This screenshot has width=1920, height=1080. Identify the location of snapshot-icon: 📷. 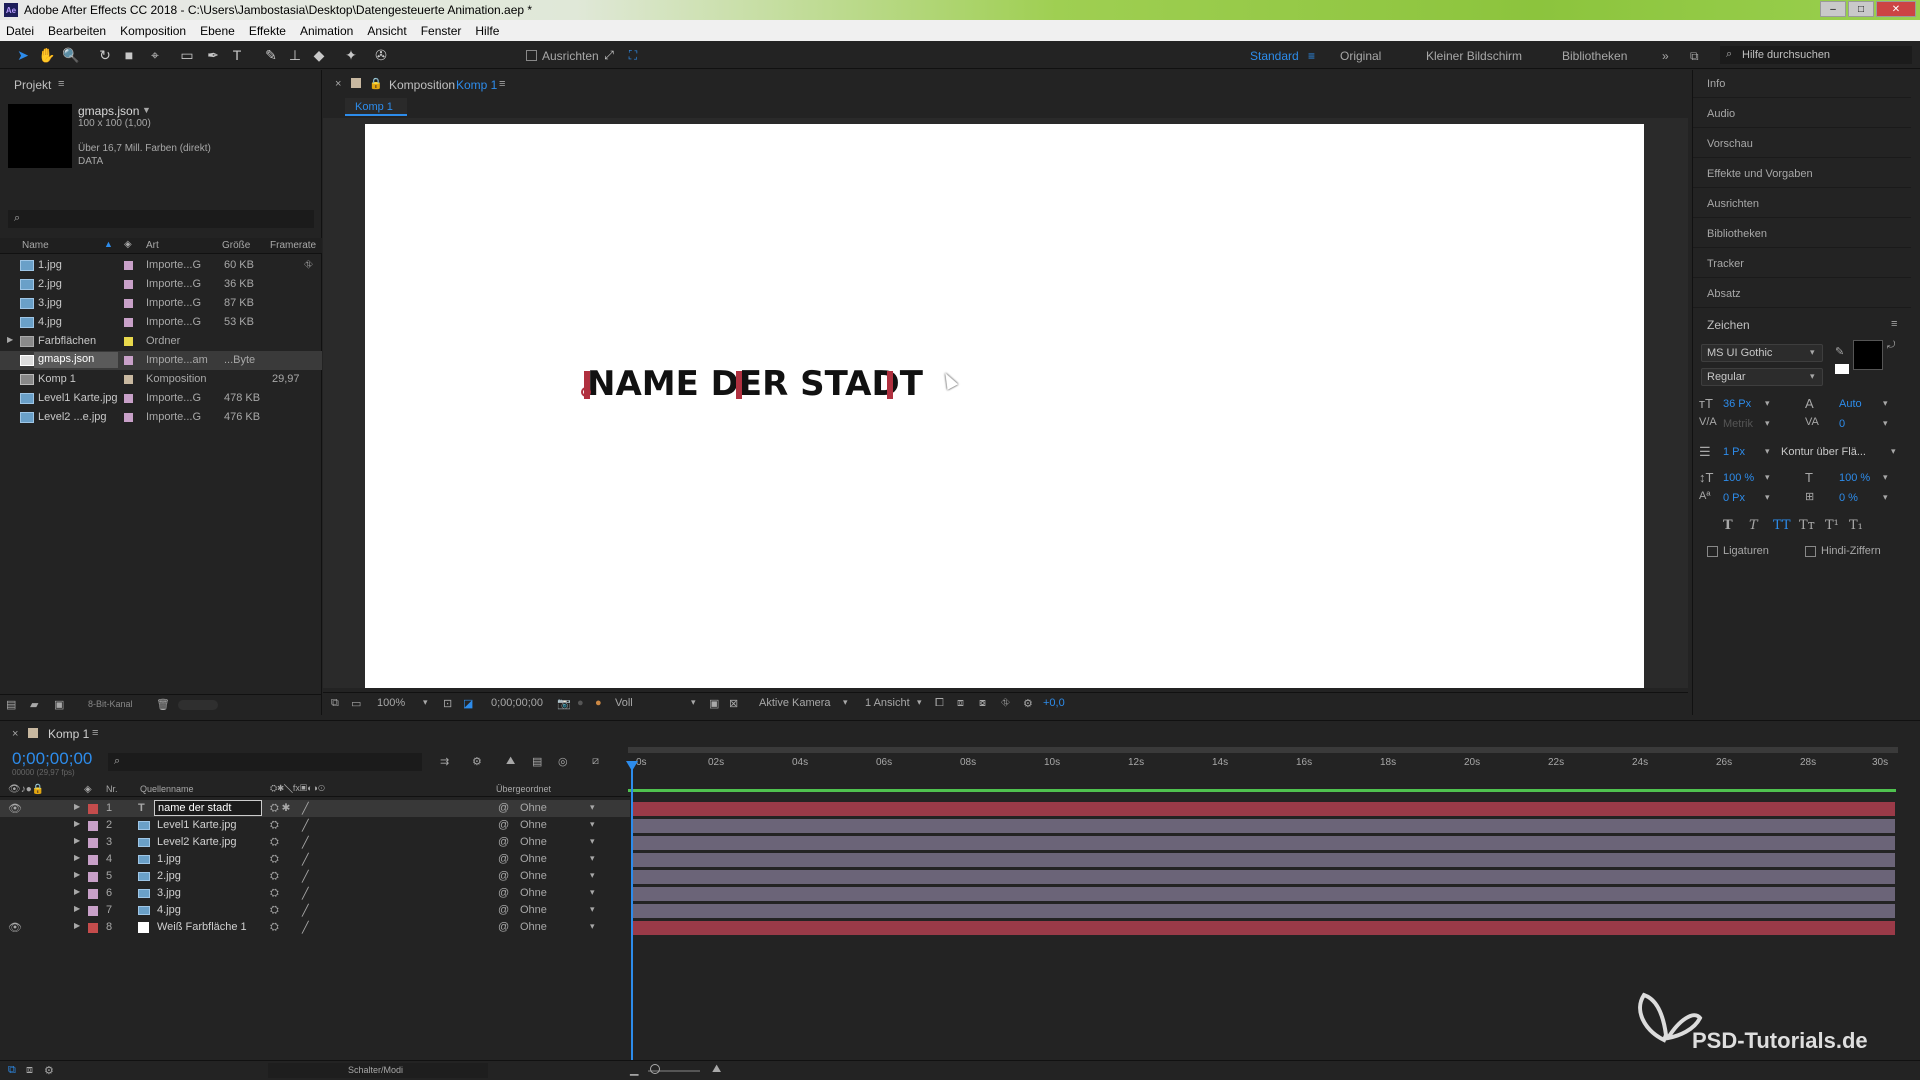
(564, 703).